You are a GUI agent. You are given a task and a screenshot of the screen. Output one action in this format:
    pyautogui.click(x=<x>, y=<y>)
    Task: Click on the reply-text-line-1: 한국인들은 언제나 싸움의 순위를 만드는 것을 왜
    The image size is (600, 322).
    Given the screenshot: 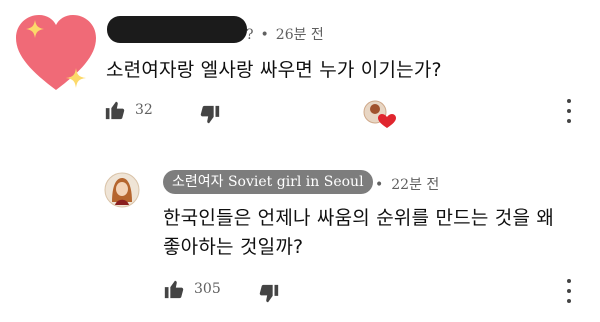 What is the action you would take?
    pyautogui.click(x=359, y=218)
    